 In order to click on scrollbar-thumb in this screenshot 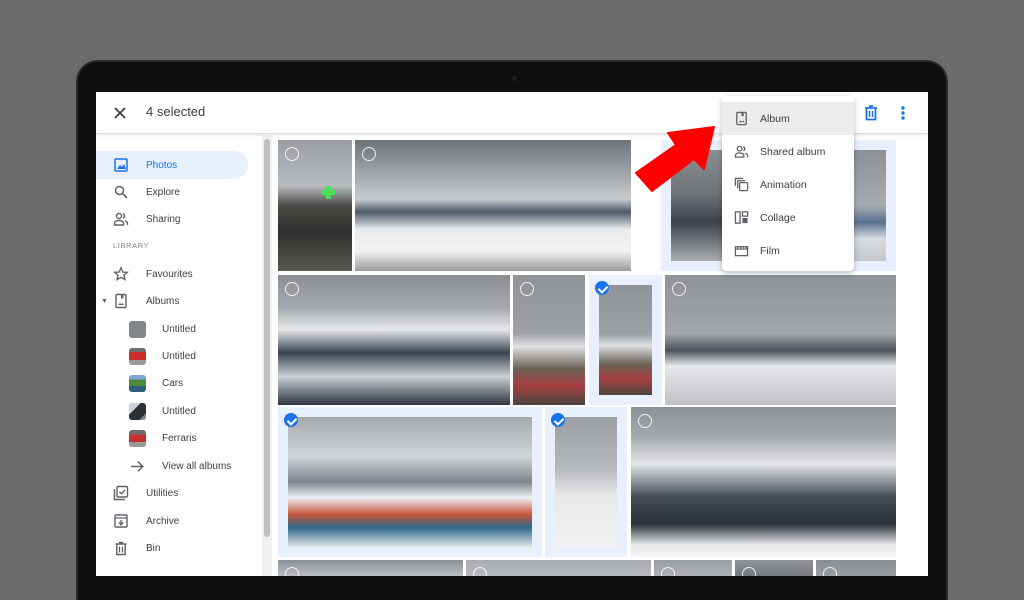, I will do `click(267, 338)`.